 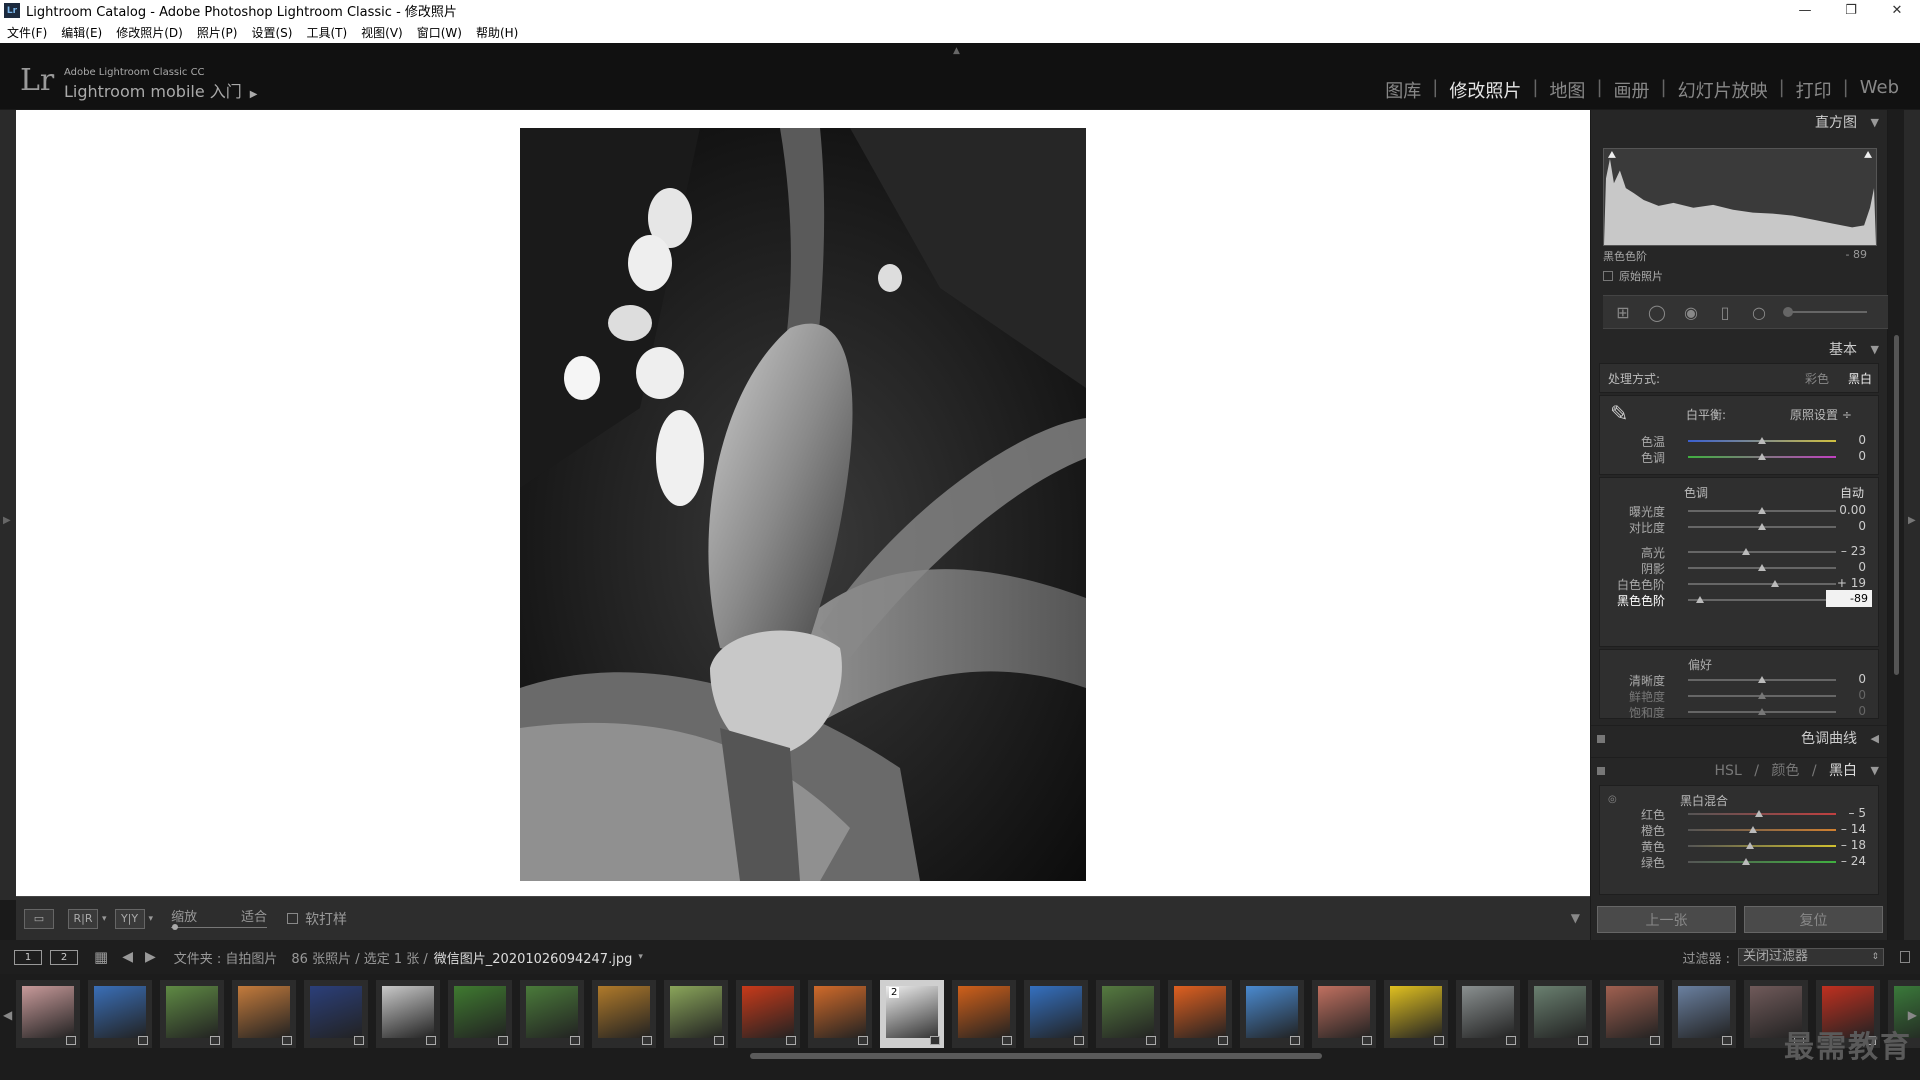 What do you see at coordinates (956, 51) in the screenshot?
I see `collapse-top-icon: ▲` at bounding box center [956, 51].